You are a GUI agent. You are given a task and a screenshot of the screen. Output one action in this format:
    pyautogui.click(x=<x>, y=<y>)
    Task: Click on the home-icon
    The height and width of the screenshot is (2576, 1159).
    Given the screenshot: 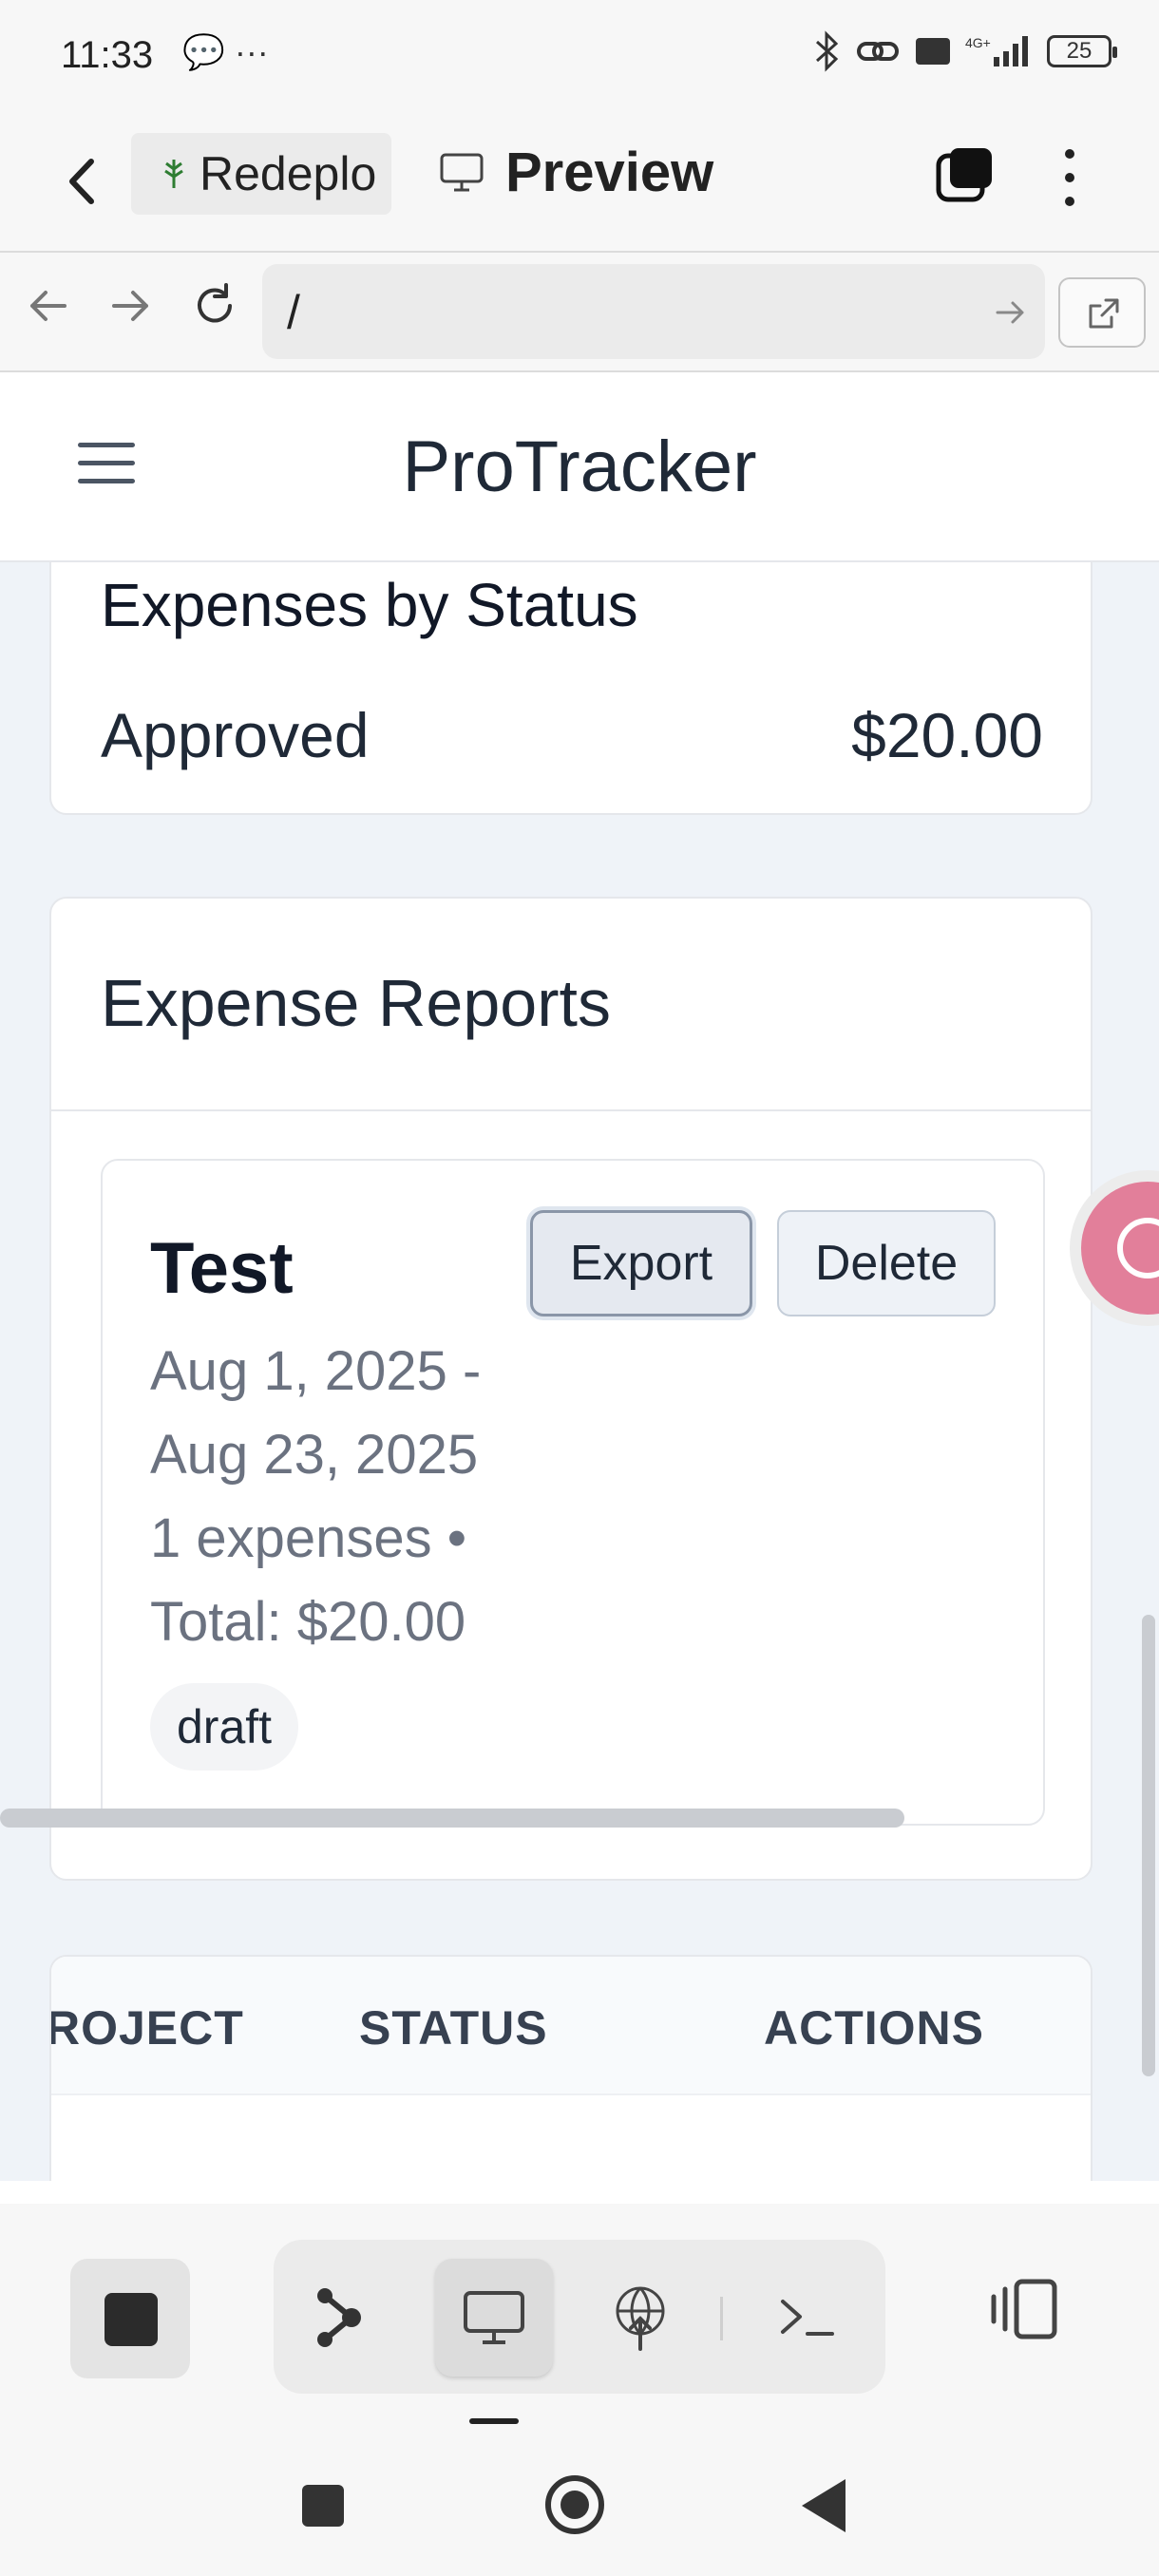 What is the action you would take?
    pyautogui.click(x=574, y=2504)
    